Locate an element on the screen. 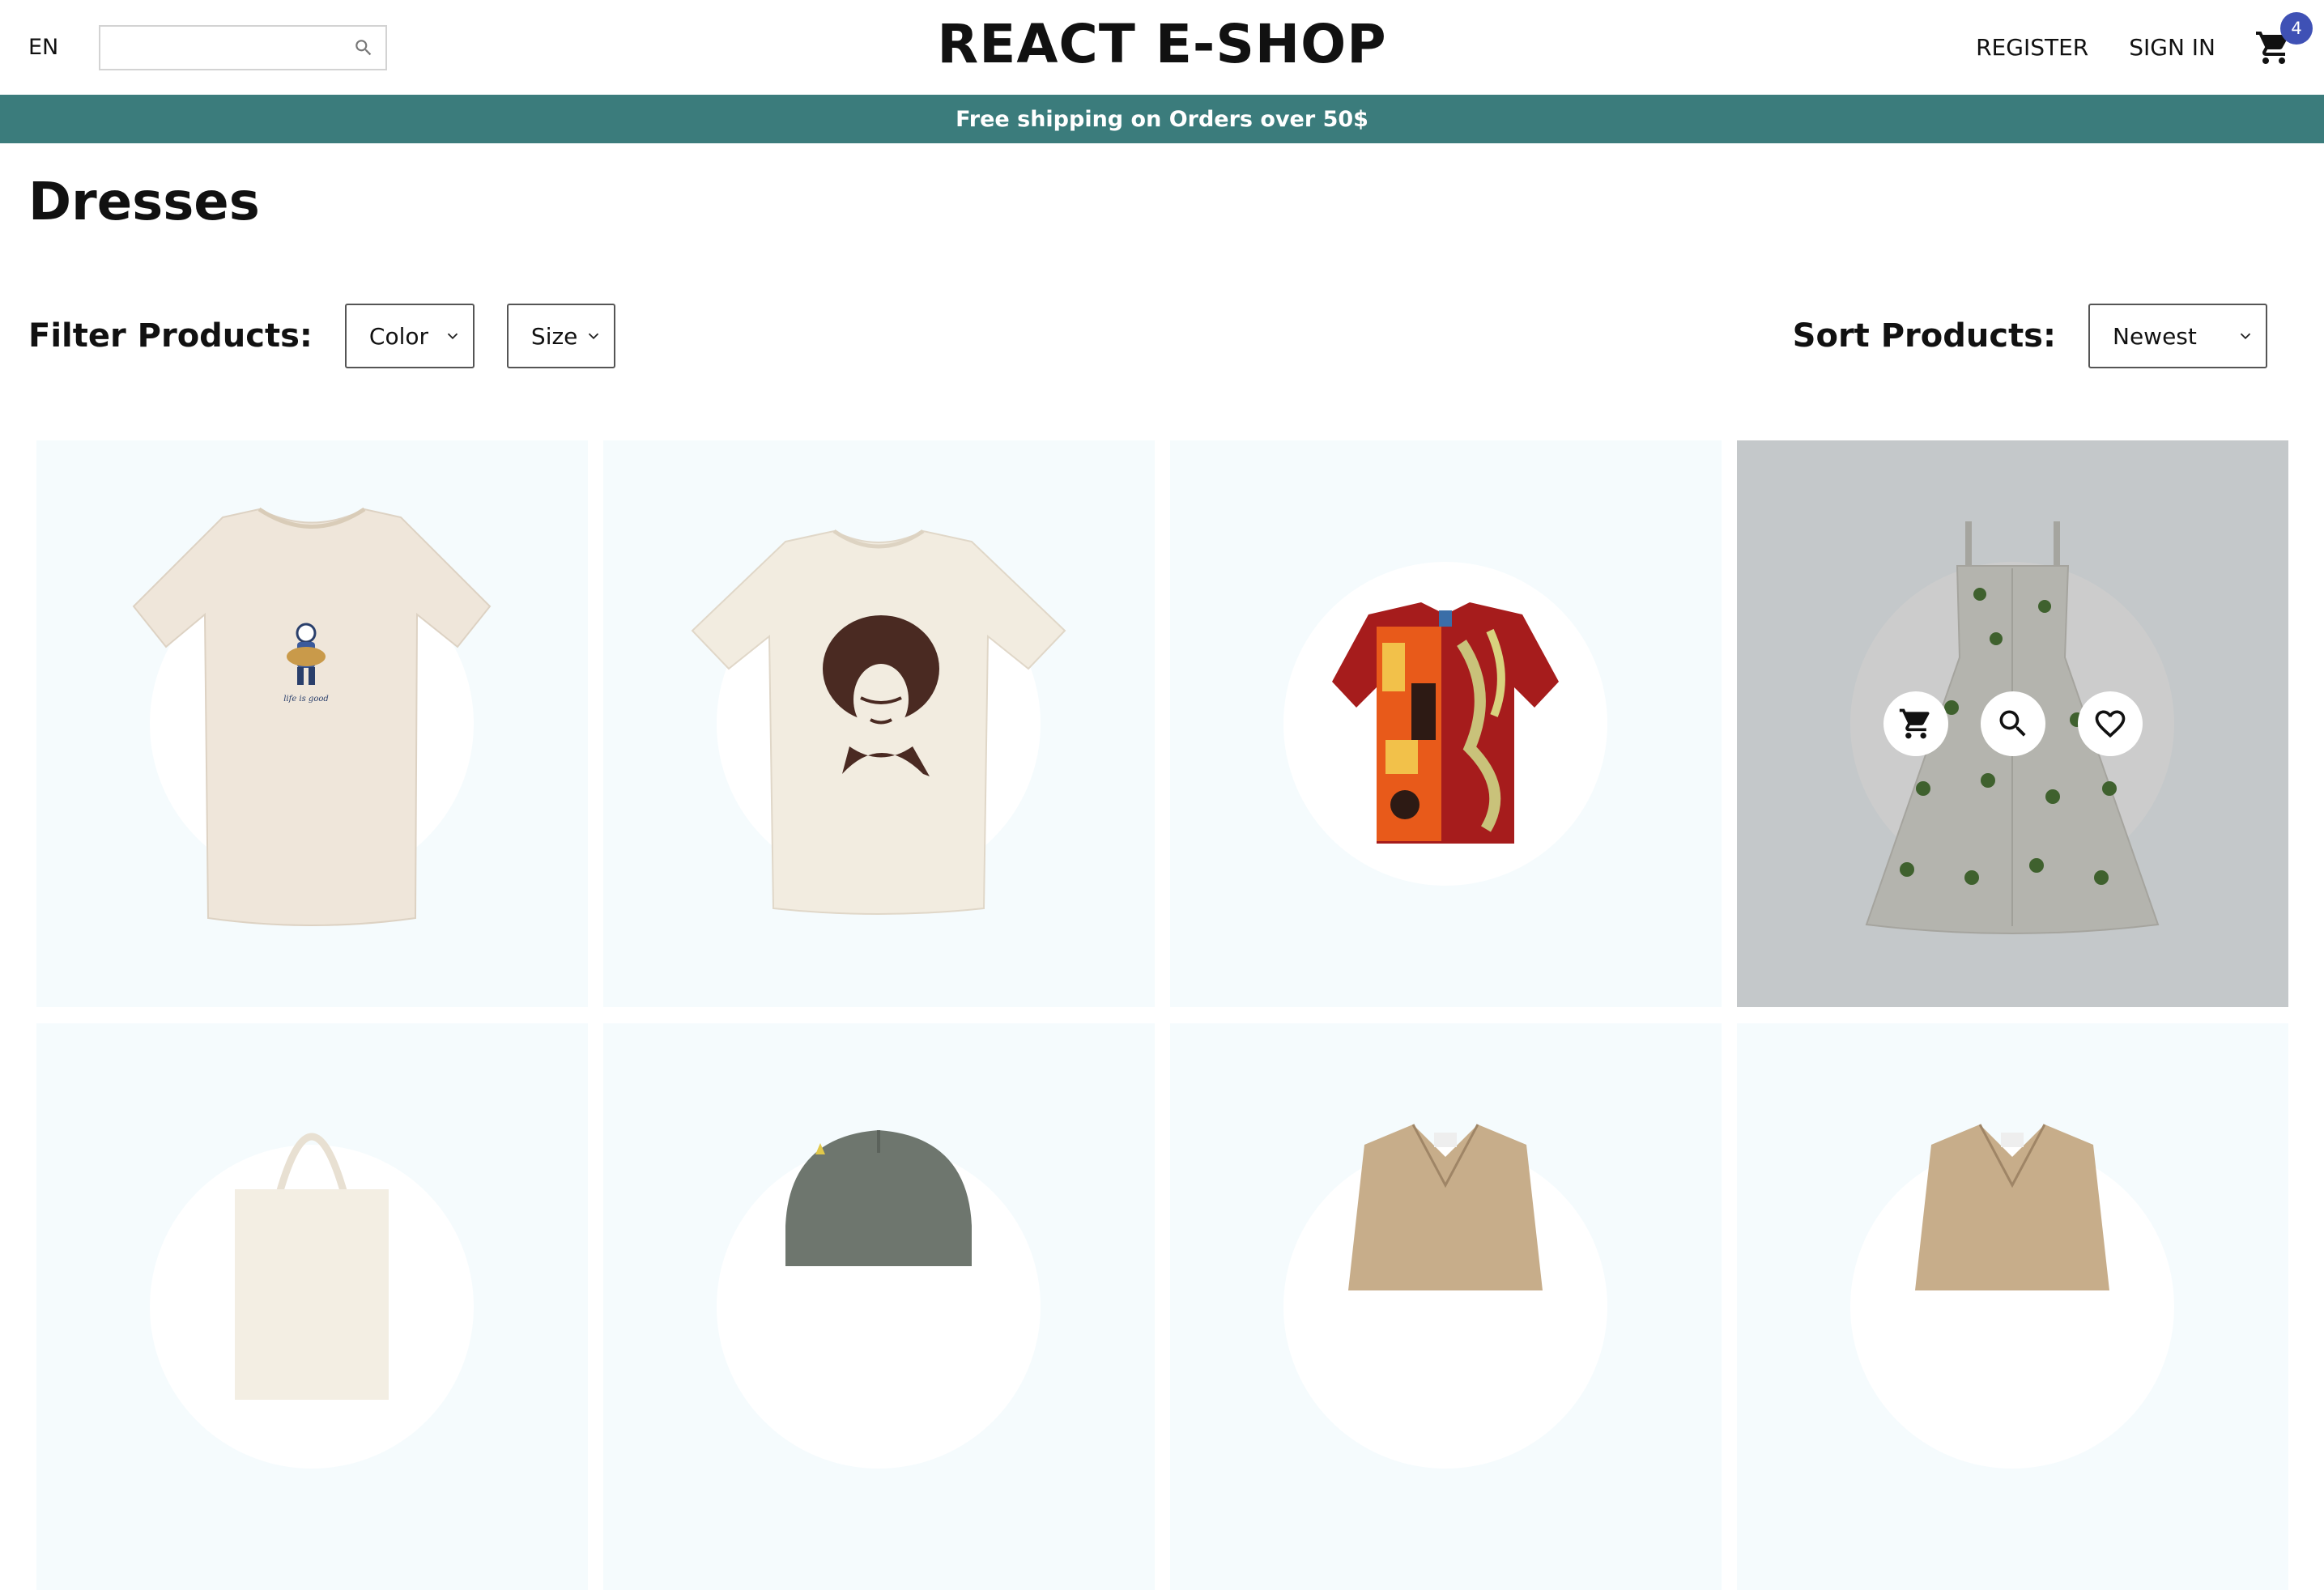 This screenshot has height=1590, width=2324. shopping-cart-icon is located at coordinates (1915, 723).